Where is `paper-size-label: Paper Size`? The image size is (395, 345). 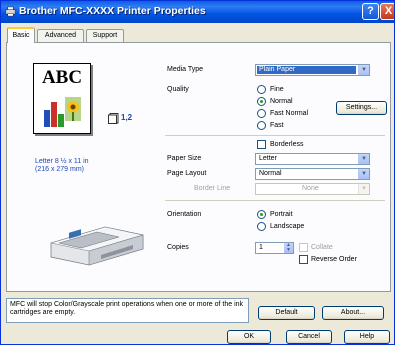
paper-size-label: Paper Size is located at coordinates (184, 158).